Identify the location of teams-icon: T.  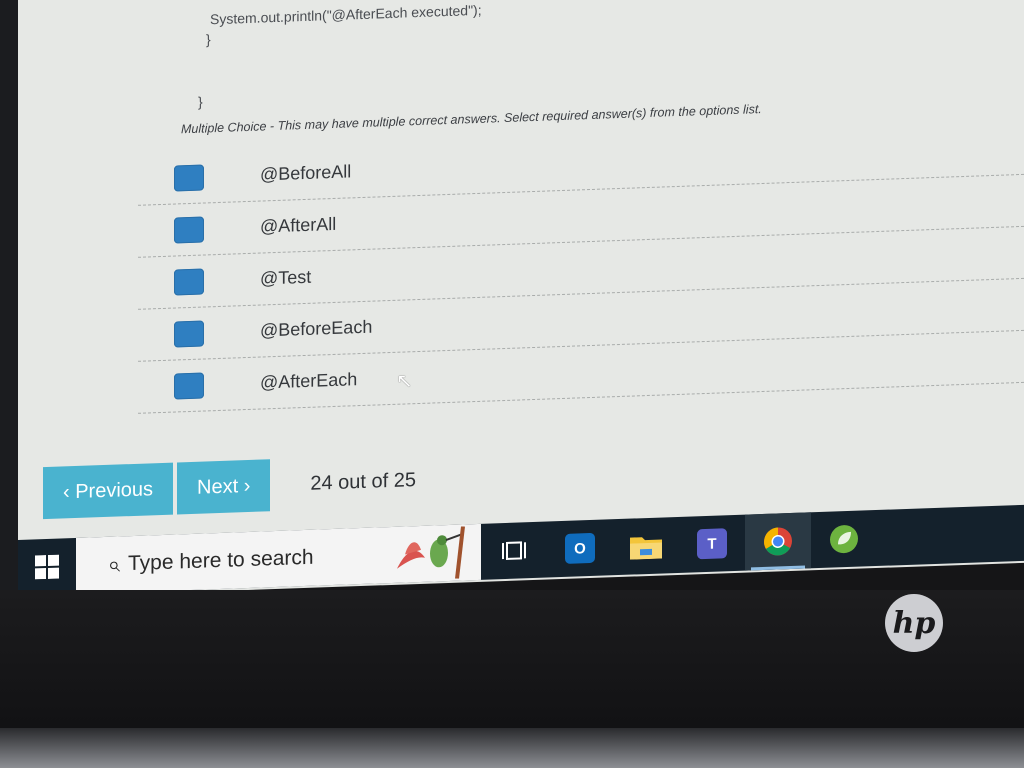
(712, 544).